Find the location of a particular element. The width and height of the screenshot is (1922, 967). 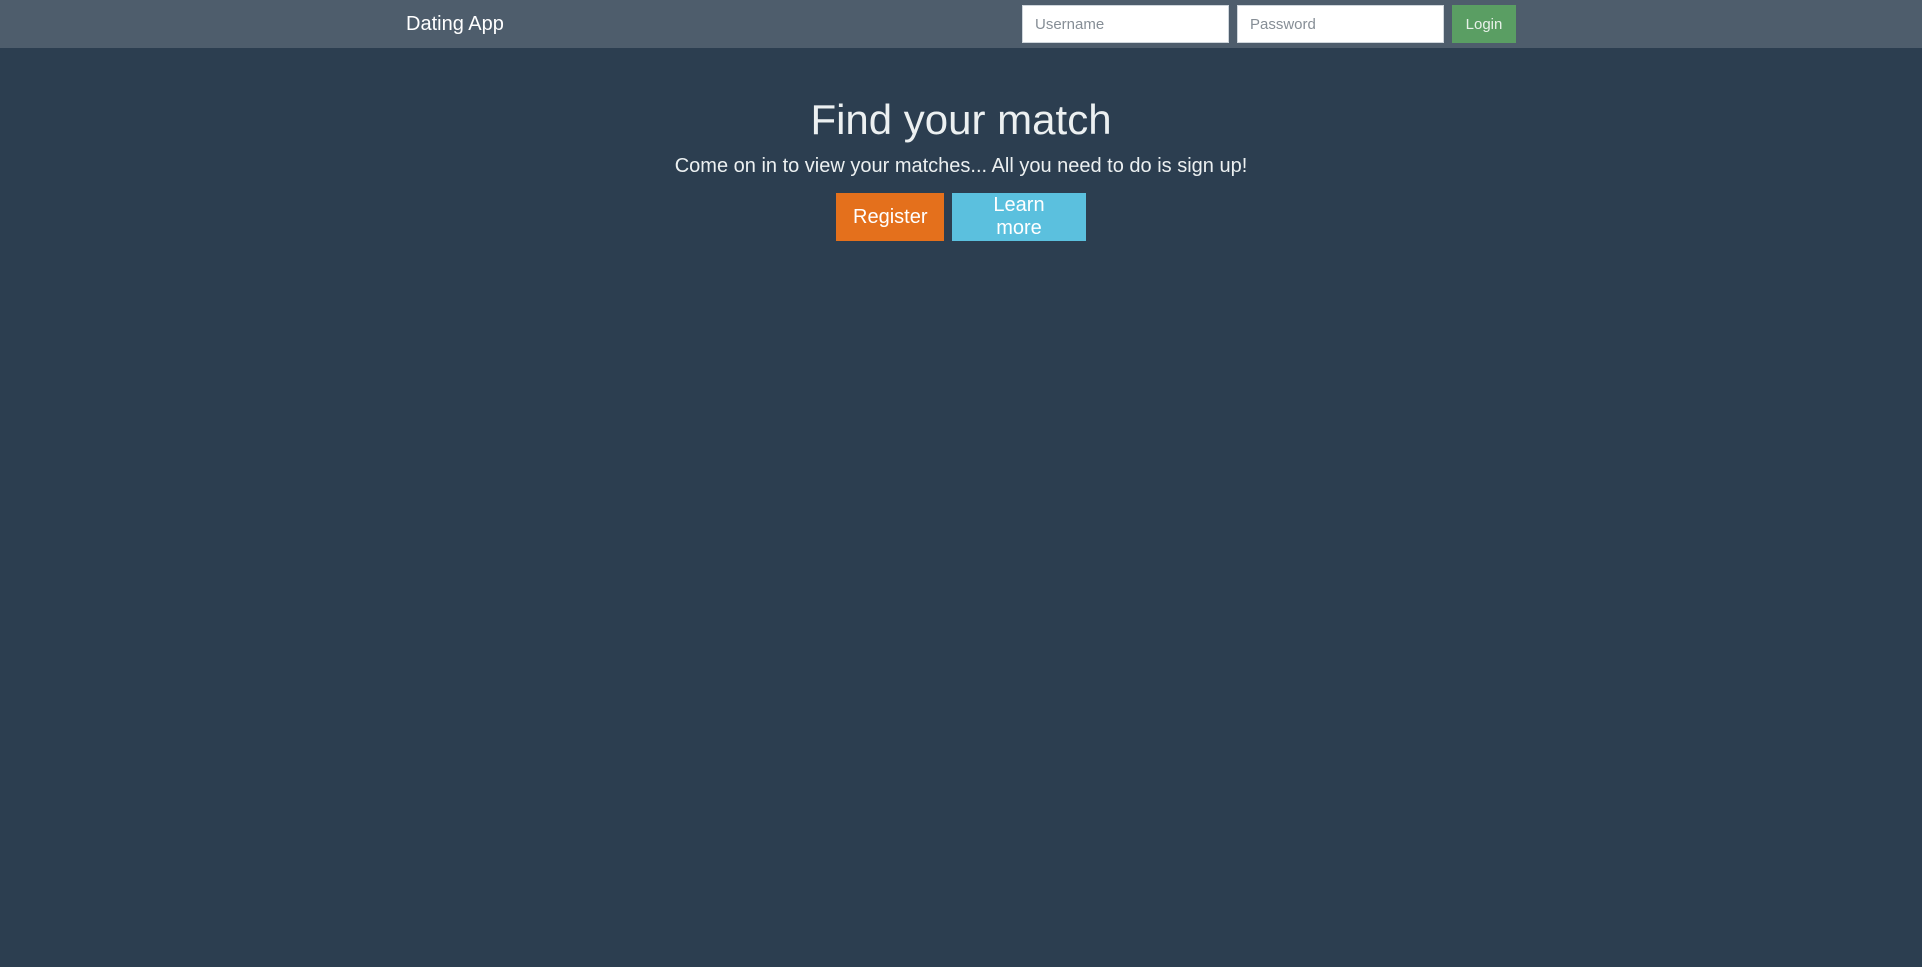

username-input is located at coordinates (1125, 24).